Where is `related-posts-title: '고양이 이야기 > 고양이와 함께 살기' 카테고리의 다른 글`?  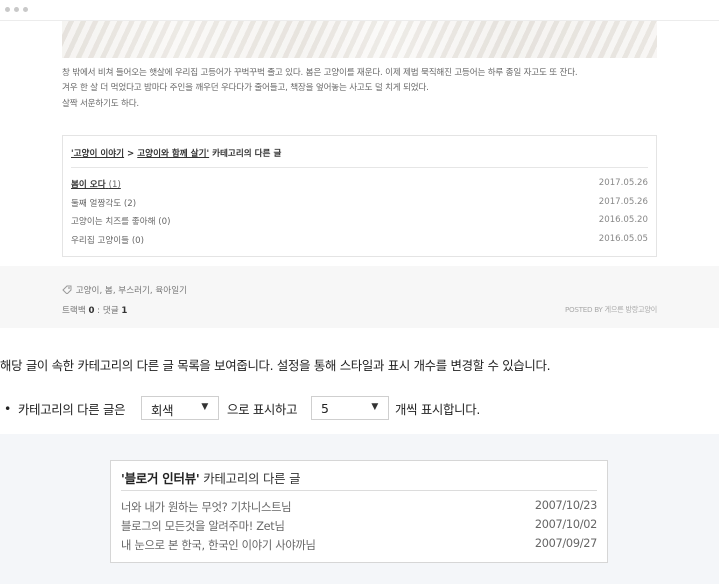
related-posts-title: '고양이 이야기 > 고양이와 함께 살기' 카테고리의 다른 글 is located at coordinates (176, 153).